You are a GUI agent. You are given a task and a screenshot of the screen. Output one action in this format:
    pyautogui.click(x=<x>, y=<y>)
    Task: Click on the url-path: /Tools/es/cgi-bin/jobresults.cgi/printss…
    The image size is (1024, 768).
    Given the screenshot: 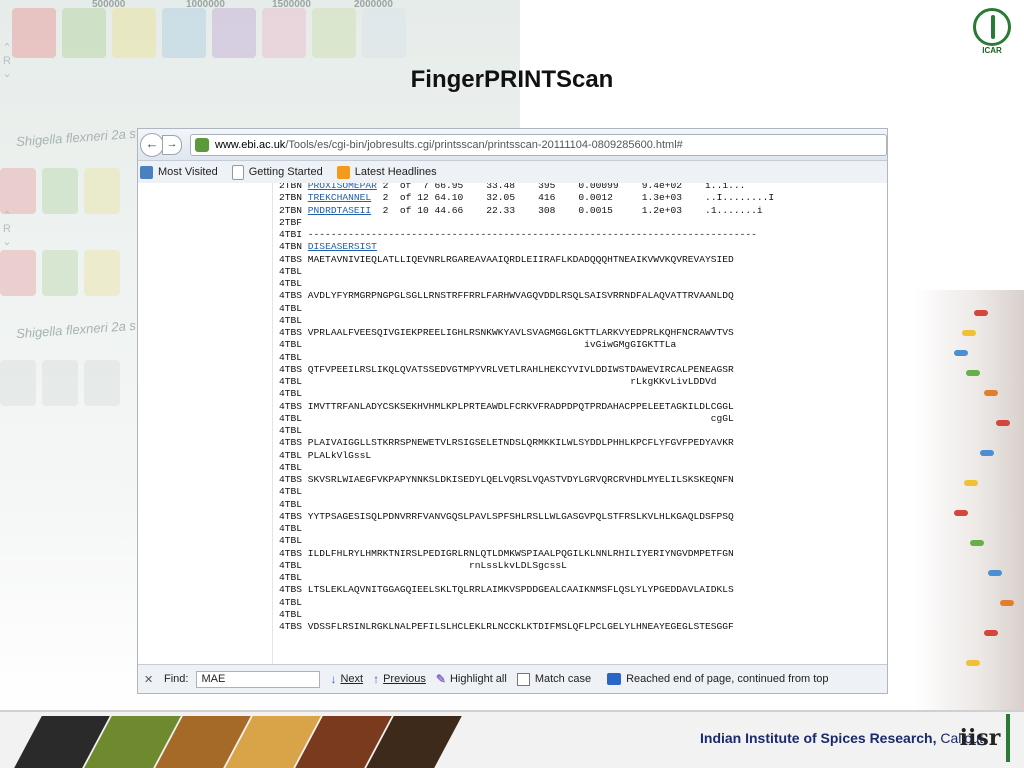 What is the action you would take?
    pyautogui.click(x=484, y=144)
    